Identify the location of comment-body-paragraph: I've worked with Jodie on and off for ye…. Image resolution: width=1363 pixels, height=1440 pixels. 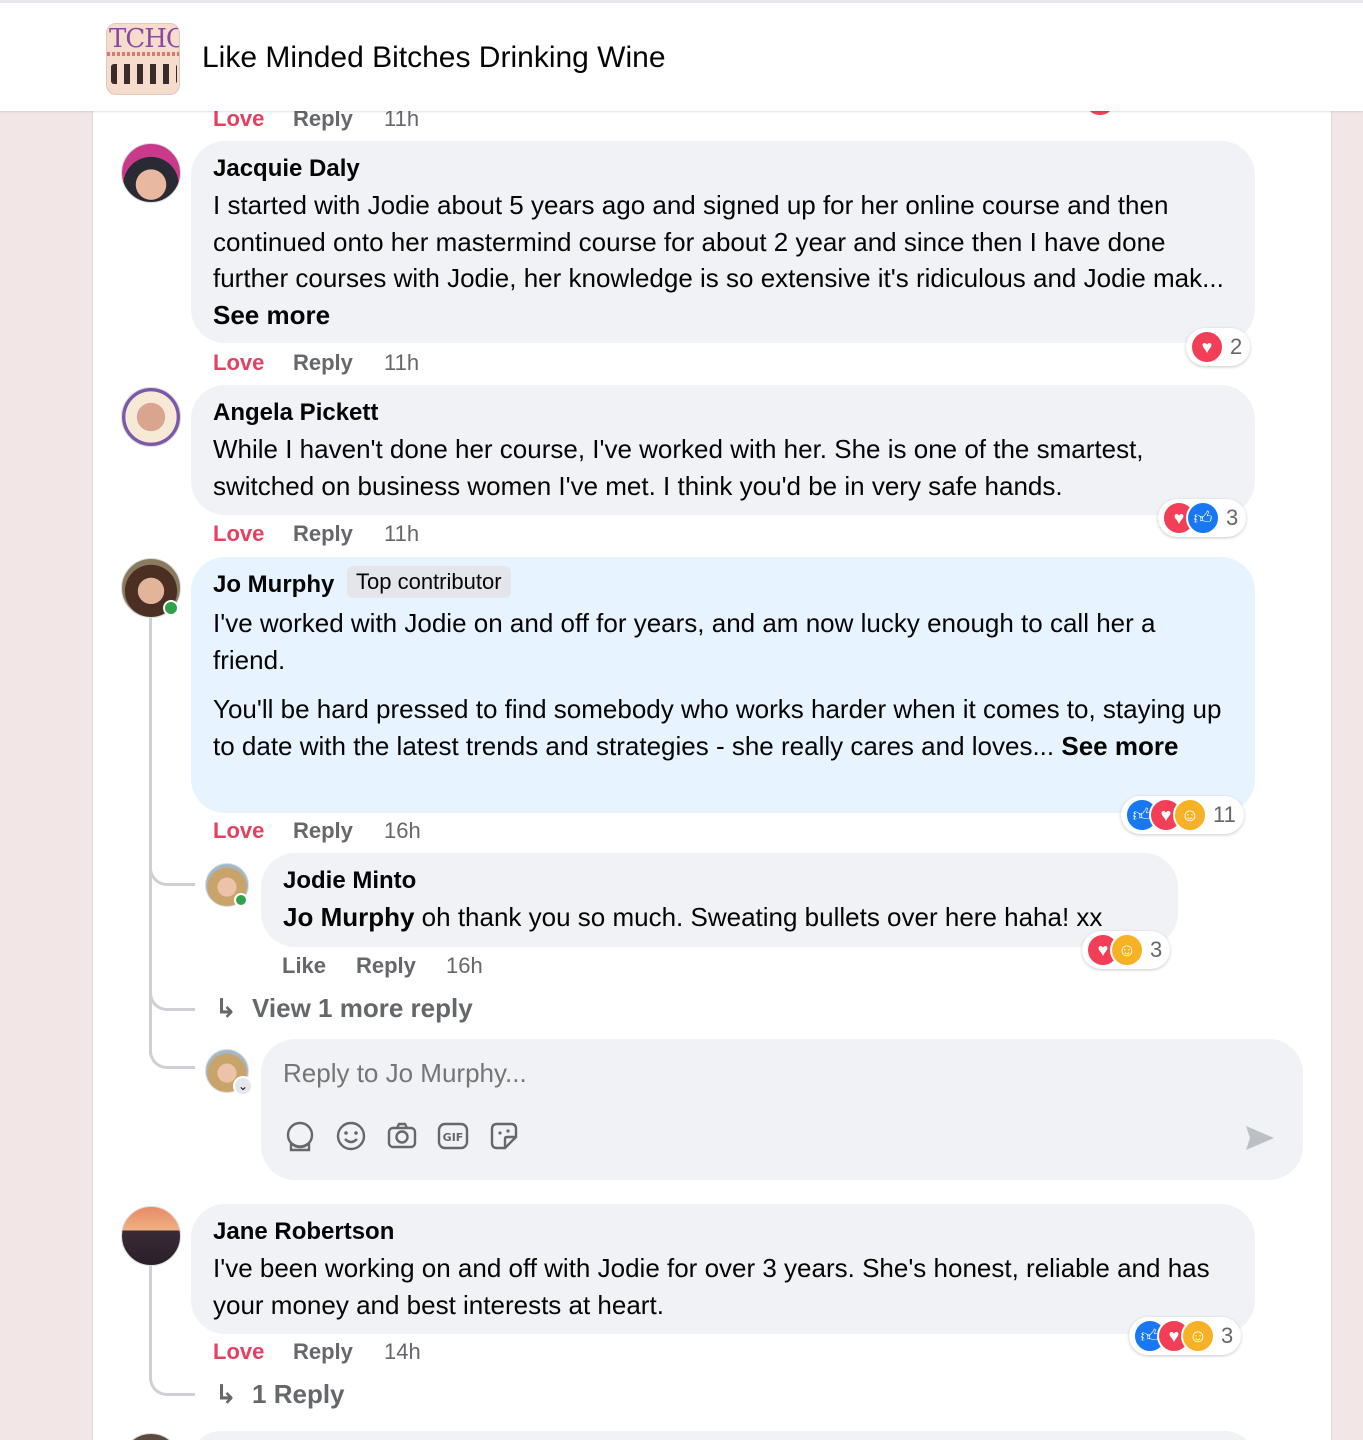
(684, 641).